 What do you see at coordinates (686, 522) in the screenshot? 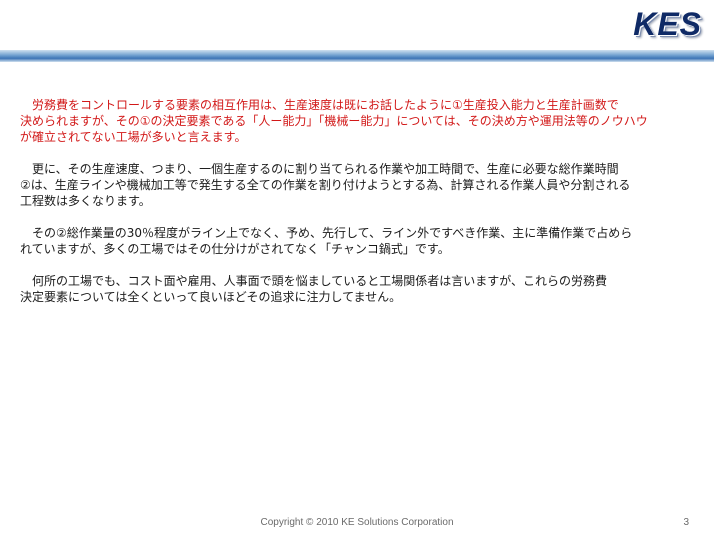
I see `page-number: 3` at bounding box center [686, 522].